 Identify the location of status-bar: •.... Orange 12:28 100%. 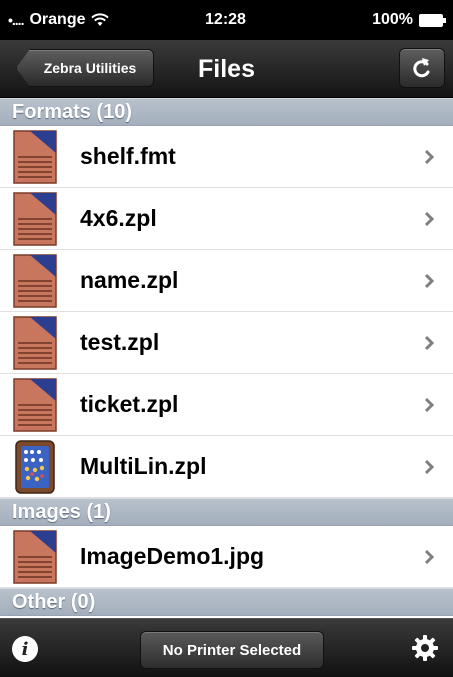
(226, 20).